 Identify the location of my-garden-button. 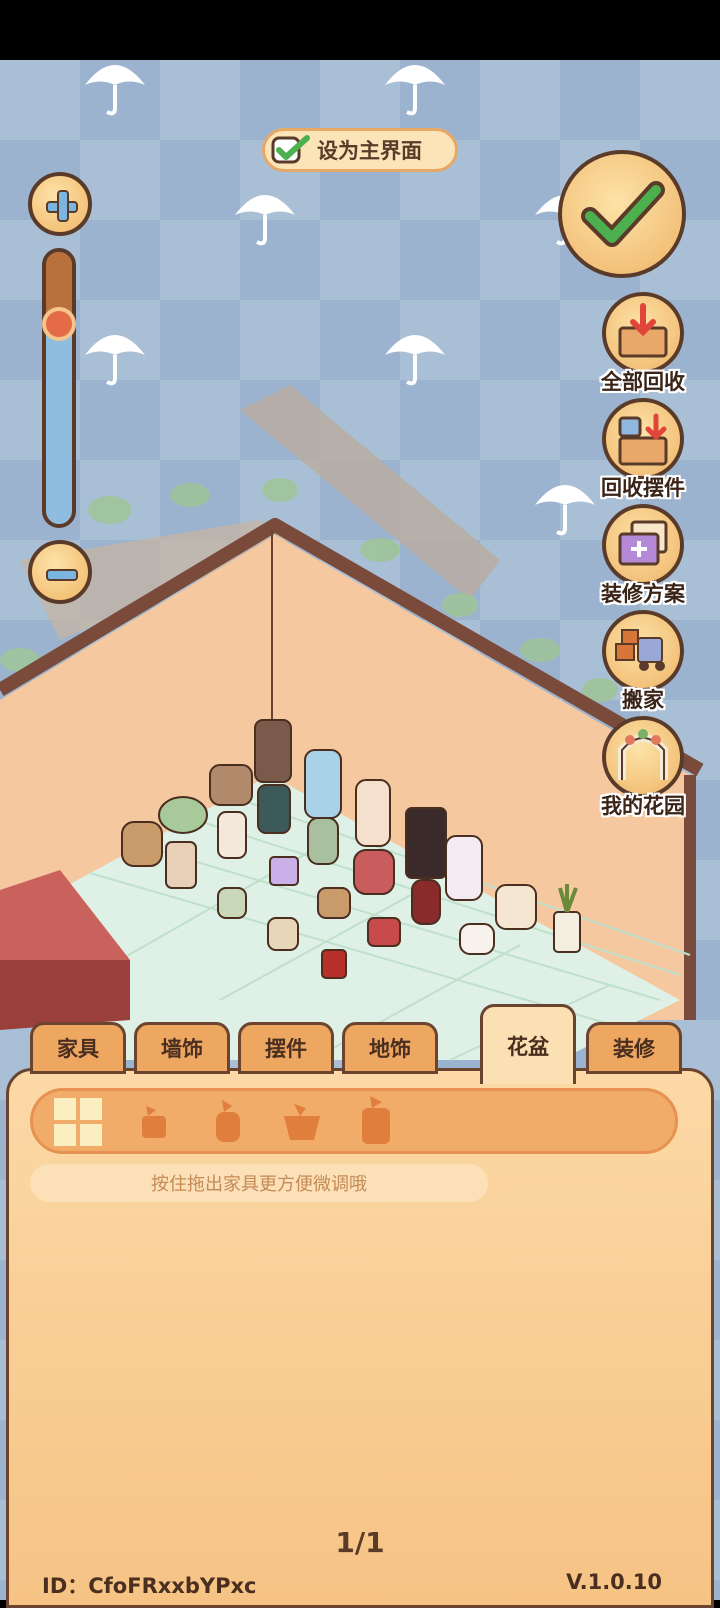
(643, 757).